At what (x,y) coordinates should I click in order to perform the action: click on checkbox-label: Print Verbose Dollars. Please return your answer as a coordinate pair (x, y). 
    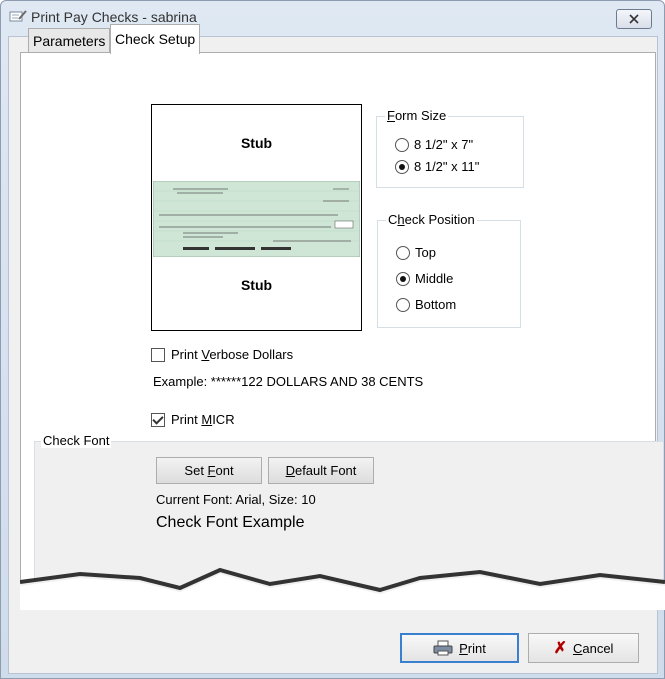
    Looking at the image, I should click on (232, 354).